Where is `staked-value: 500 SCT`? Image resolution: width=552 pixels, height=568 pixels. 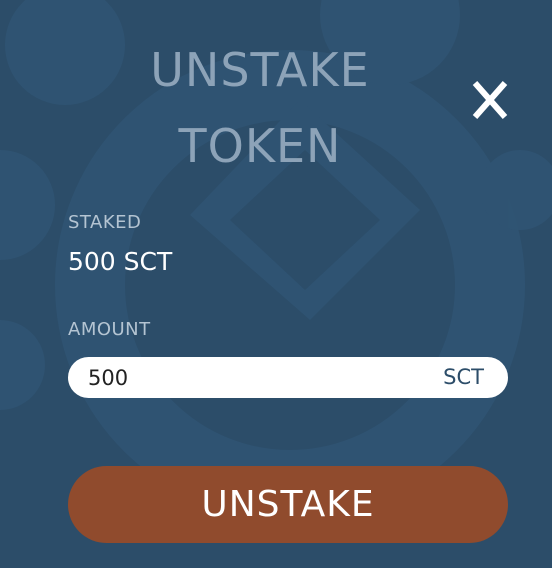
staked-value: 500 SCT is located at coordinates (120, 261).